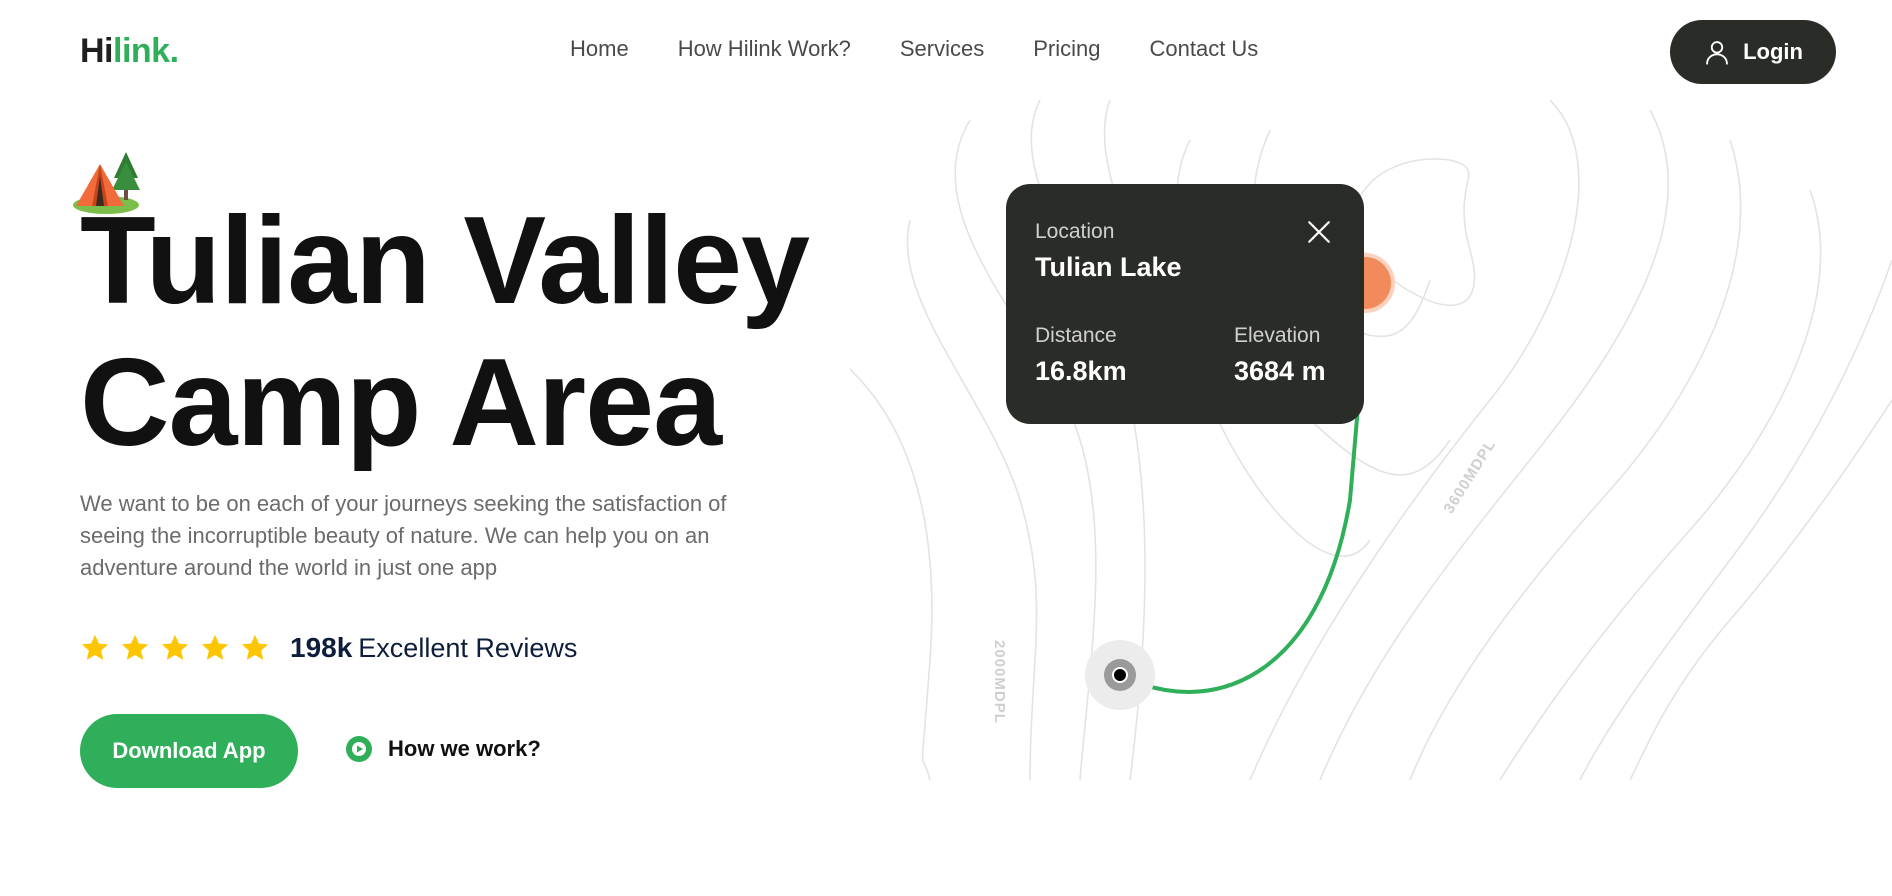  Describe the element at coordinates (1319, 232) in the screenshot. I see `close-icon` at that location.